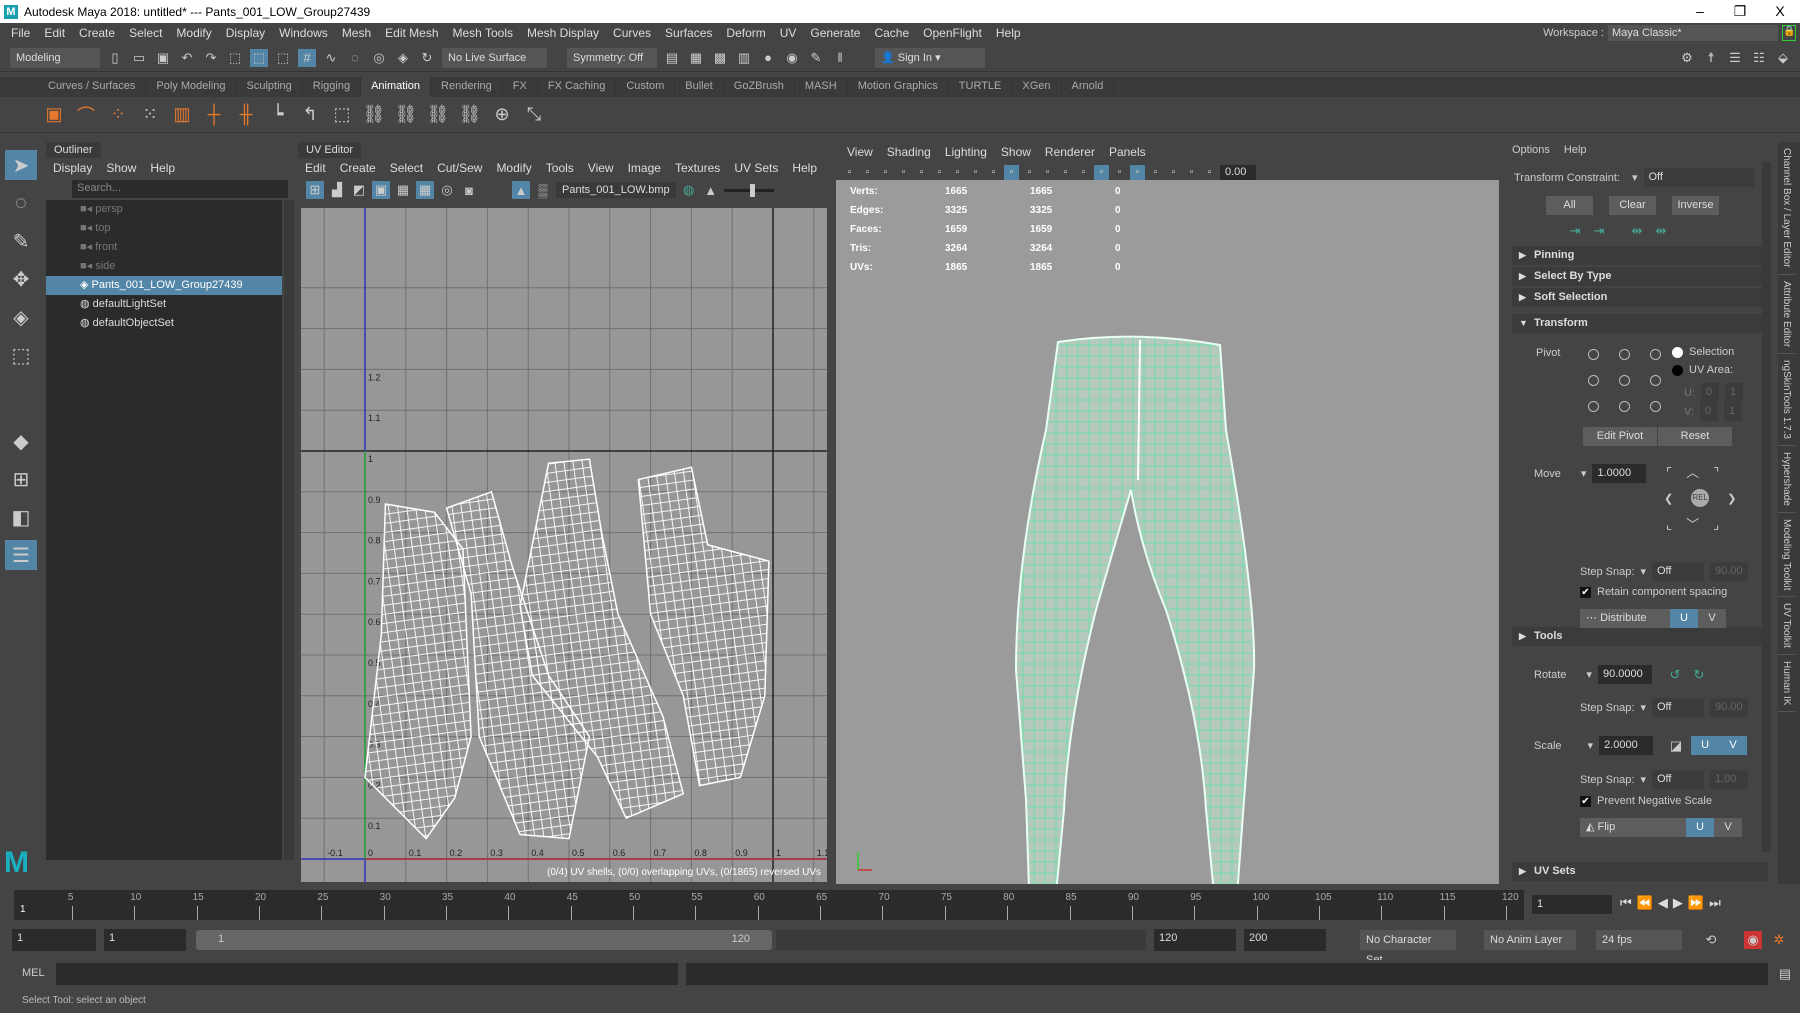 Image resolution: width=1800 pixels, height=1013 pixels. Describe the element at coordinates (1759, 58) in the screenshot. I see `tool-settings-icon: ☷` at that location.